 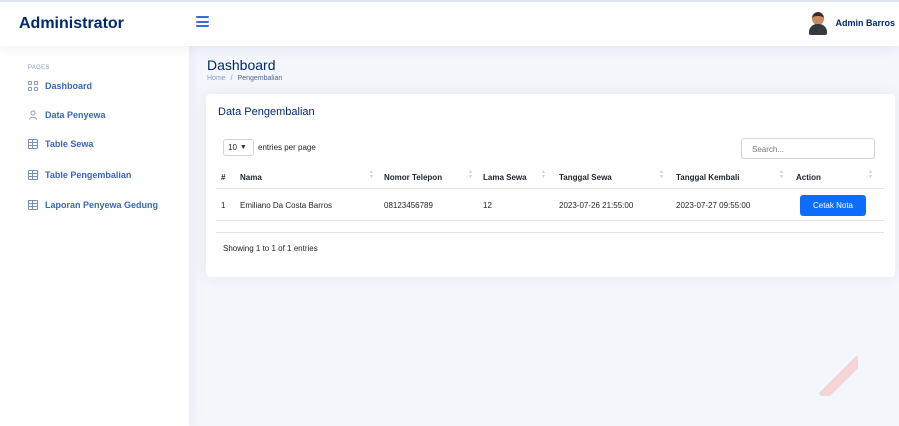 What do you see at coordinates (550, 232) in the screenshot?
I see `table-footer-divider` at bounding box center [550, 232].